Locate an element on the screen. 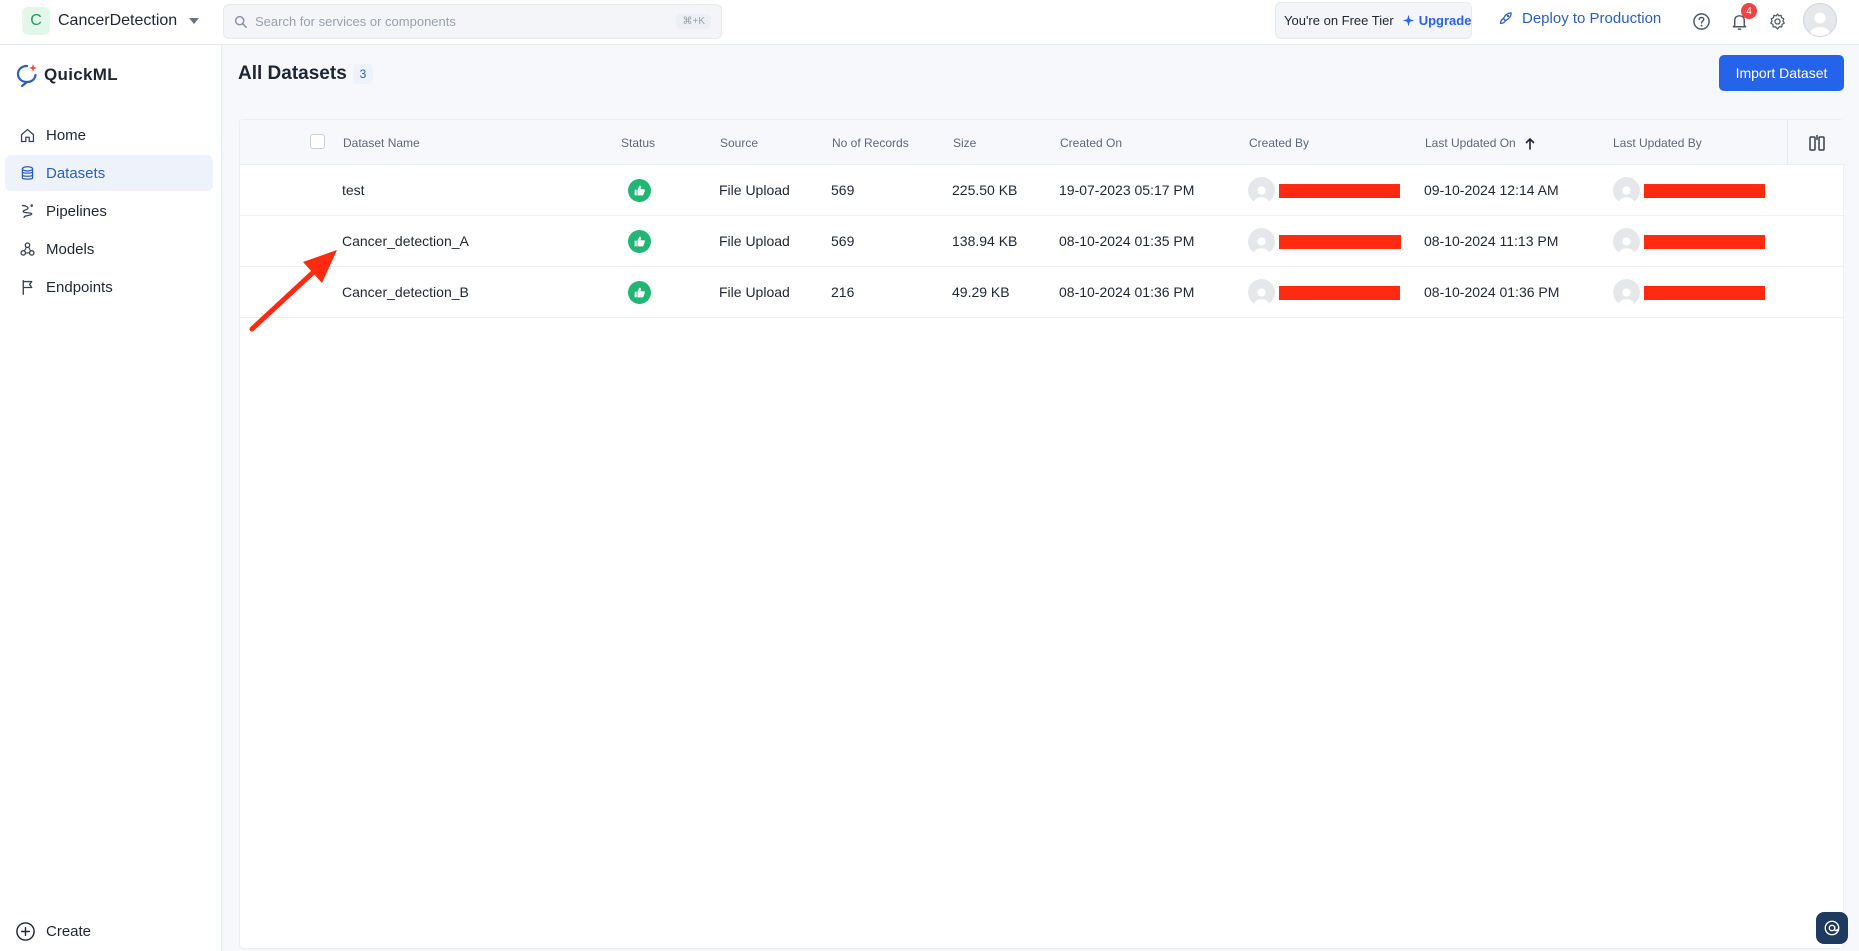  upgrade-button: Upgrade is located at coordinates (1437, 20).